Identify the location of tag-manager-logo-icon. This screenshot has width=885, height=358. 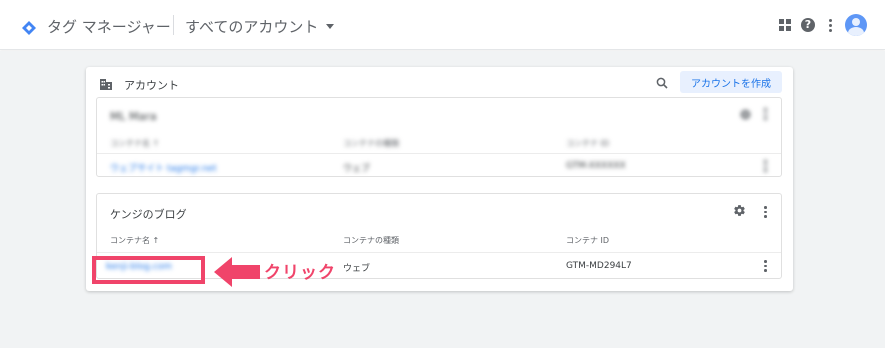
(29, 28).